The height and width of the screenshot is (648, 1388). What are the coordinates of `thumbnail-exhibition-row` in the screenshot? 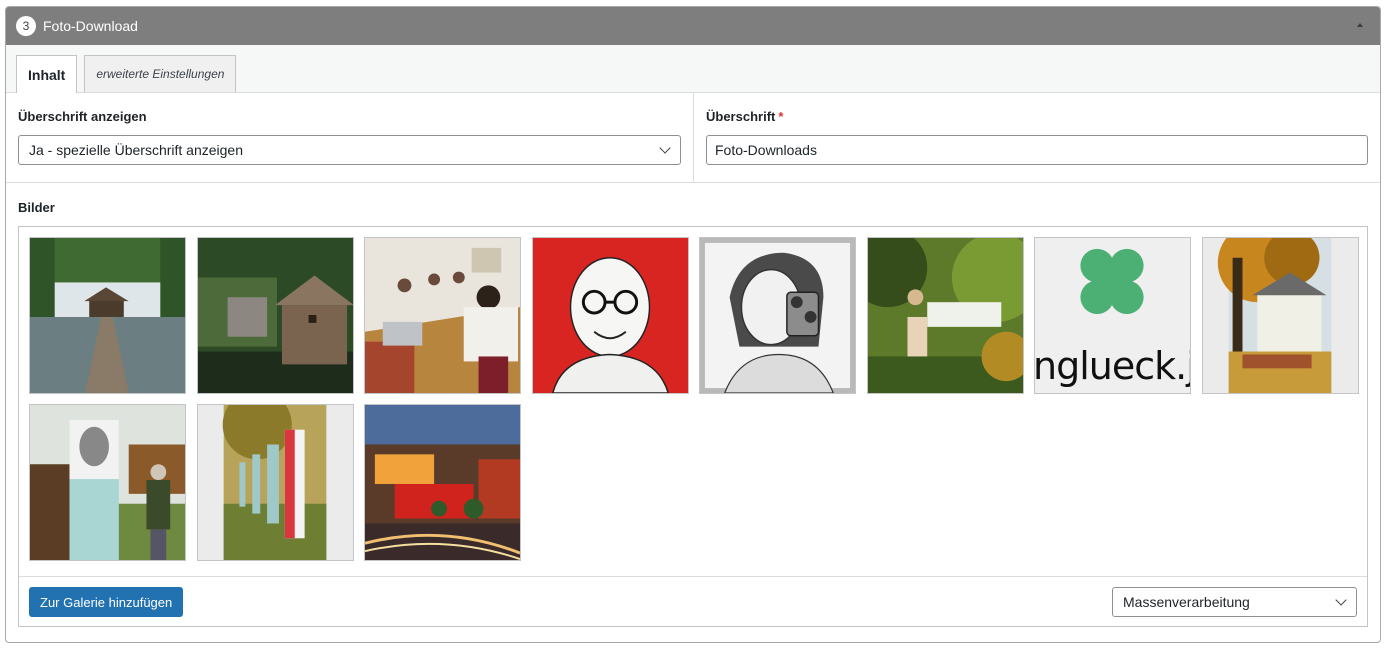 It's located at (275, 482).